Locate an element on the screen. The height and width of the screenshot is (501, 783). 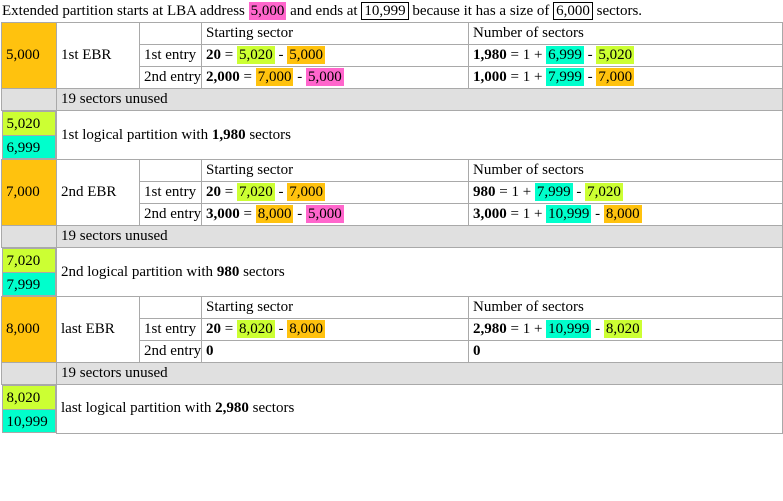
entry-1-number-of-sectors: 980 = 1 + 7,999 - 7,020 is located at coordinates (625, 192).